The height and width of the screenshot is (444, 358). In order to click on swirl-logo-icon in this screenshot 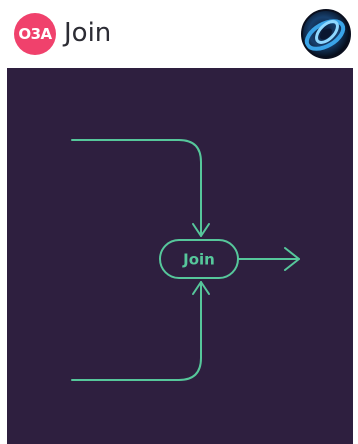, I will do `click(326, 34)`.